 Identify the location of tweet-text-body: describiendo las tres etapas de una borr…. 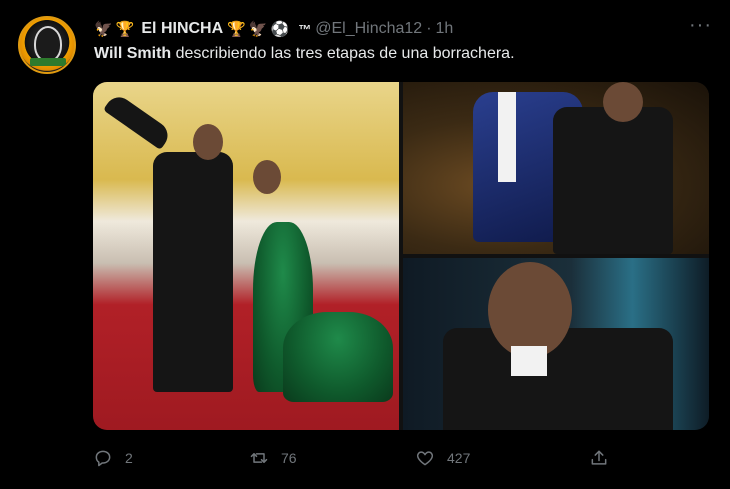
(343, 53).